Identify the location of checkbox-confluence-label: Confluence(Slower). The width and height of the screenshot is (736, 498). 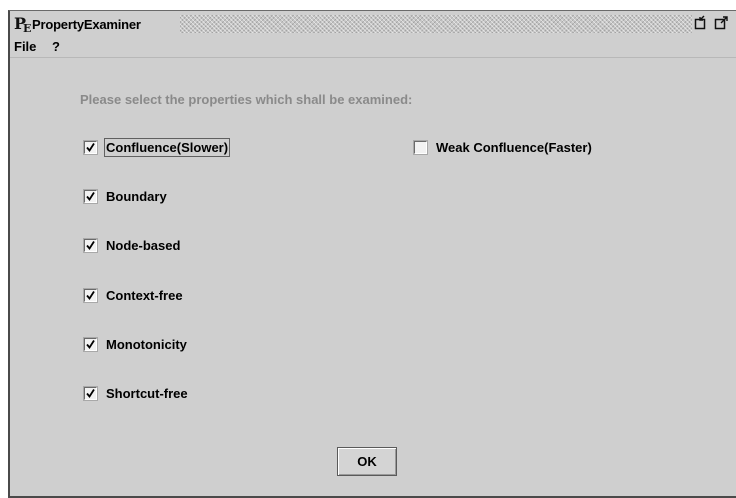
(167, 147).